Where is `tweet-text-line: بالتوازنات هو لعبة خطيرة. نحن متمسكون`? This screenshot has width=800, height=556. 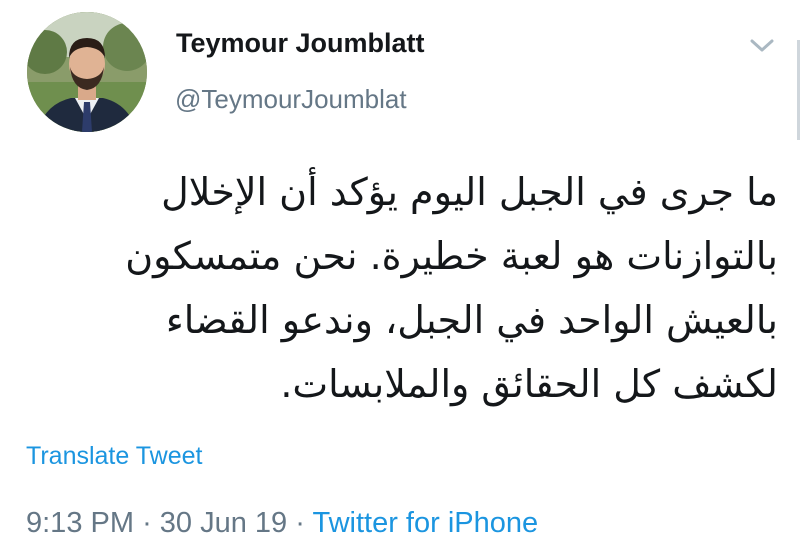 tweet-text-line: بالتوازنات هو لعبة خطيرة. نحن متمسكون is located at coordinates (451, 256).